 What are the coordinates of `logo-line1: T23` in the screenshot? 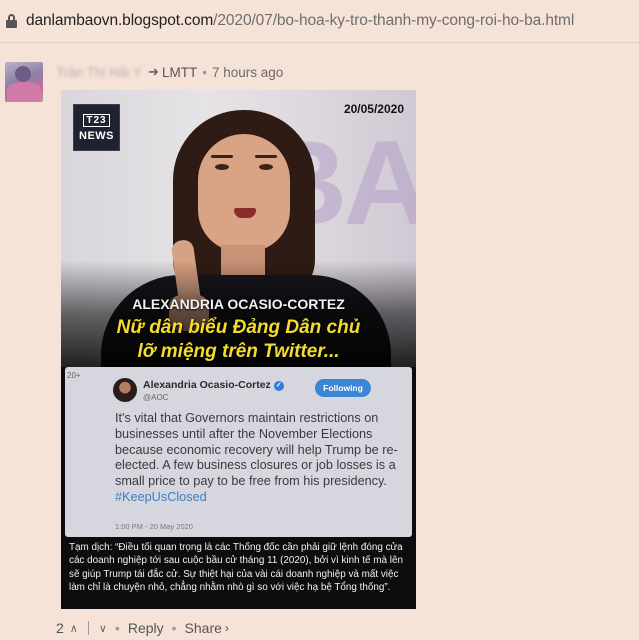 It's located at (96, 120).